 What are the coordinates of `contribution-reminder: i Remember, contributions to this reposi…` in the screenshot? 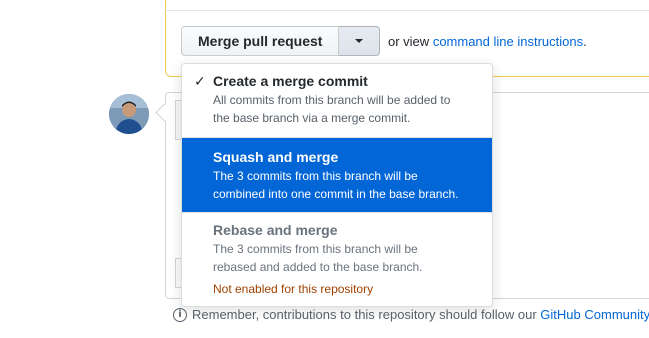 It's located at (411, 314).